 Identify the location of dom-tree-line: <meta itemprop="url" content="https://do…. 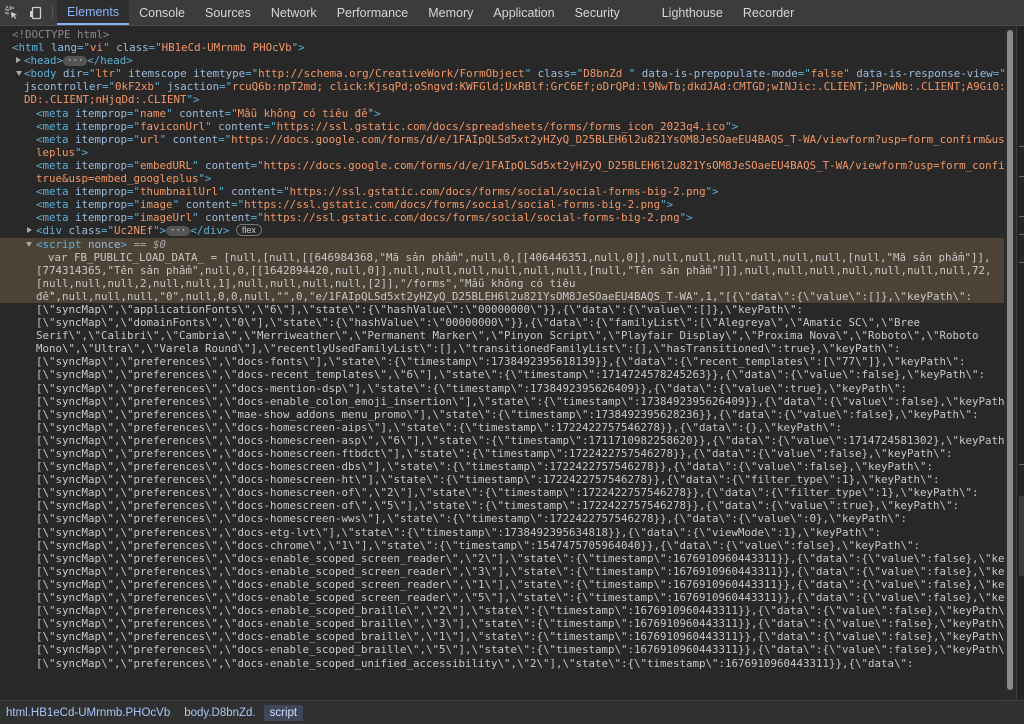
(502, 139).